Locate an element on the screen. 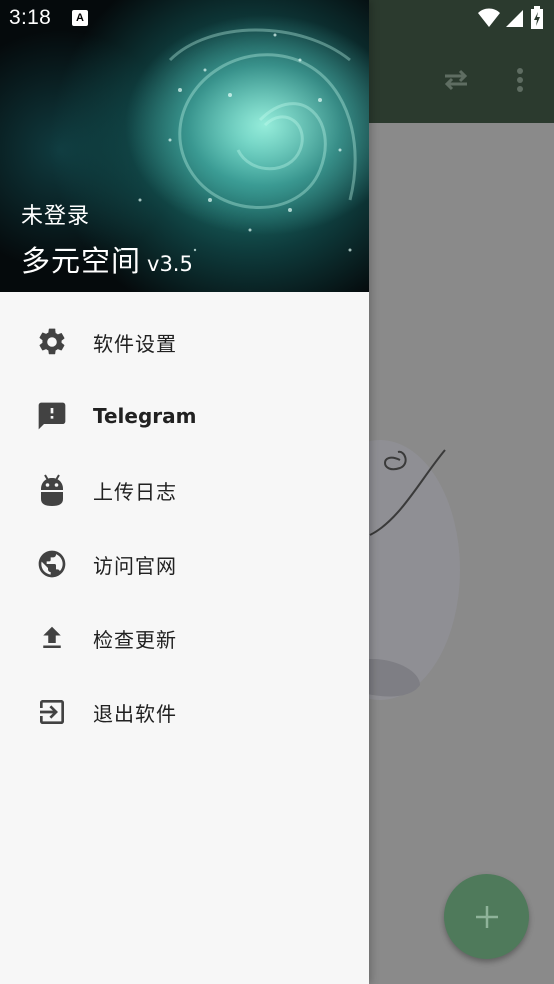  menu-item-label: 检查更新 is located at coordinates (135, 639).